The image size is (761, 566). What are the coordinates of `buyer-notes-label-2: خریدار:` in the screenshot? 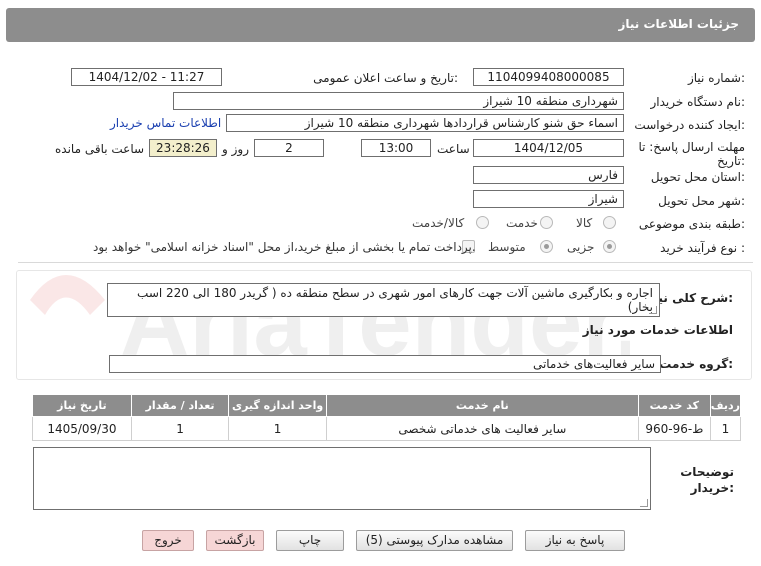 It's located at (712, 488).